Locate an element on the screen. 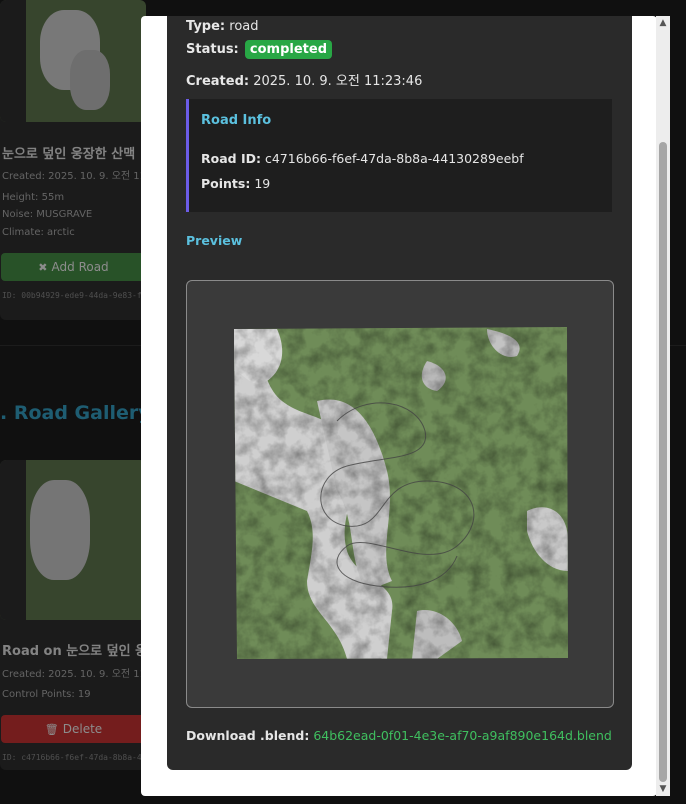 Image resolution: width=686 pixels, height=804 pixels. preview-label: Preview is located at coordinates (214, 240).